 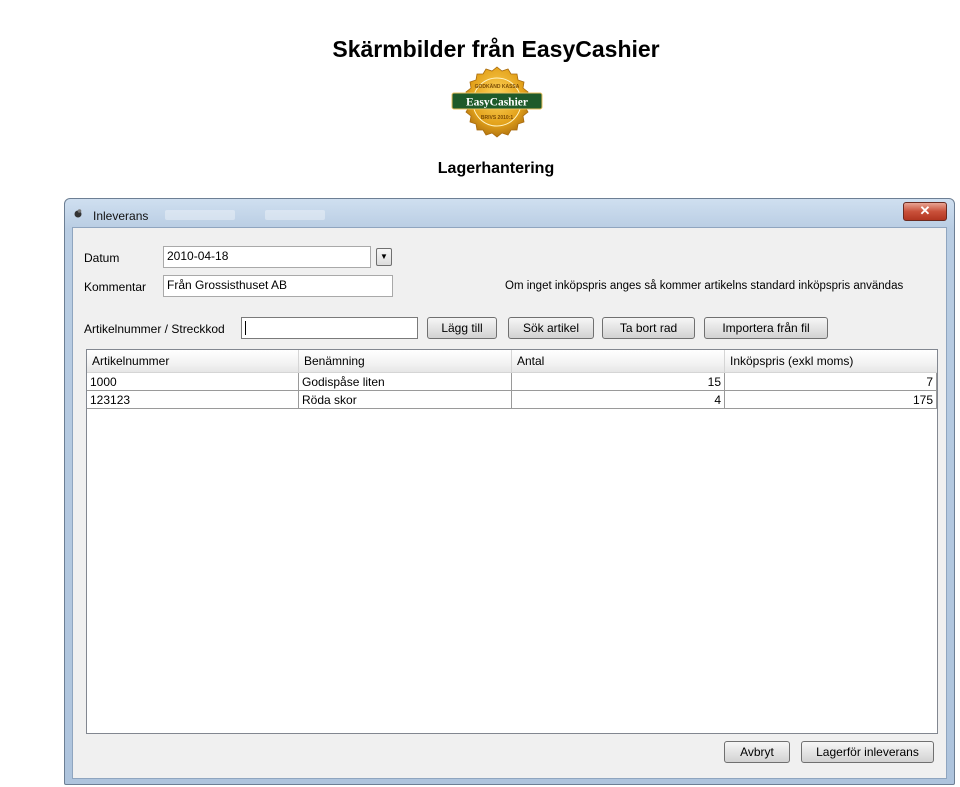 I want to click on artikelnummer-input, so click(x=329, y=328).